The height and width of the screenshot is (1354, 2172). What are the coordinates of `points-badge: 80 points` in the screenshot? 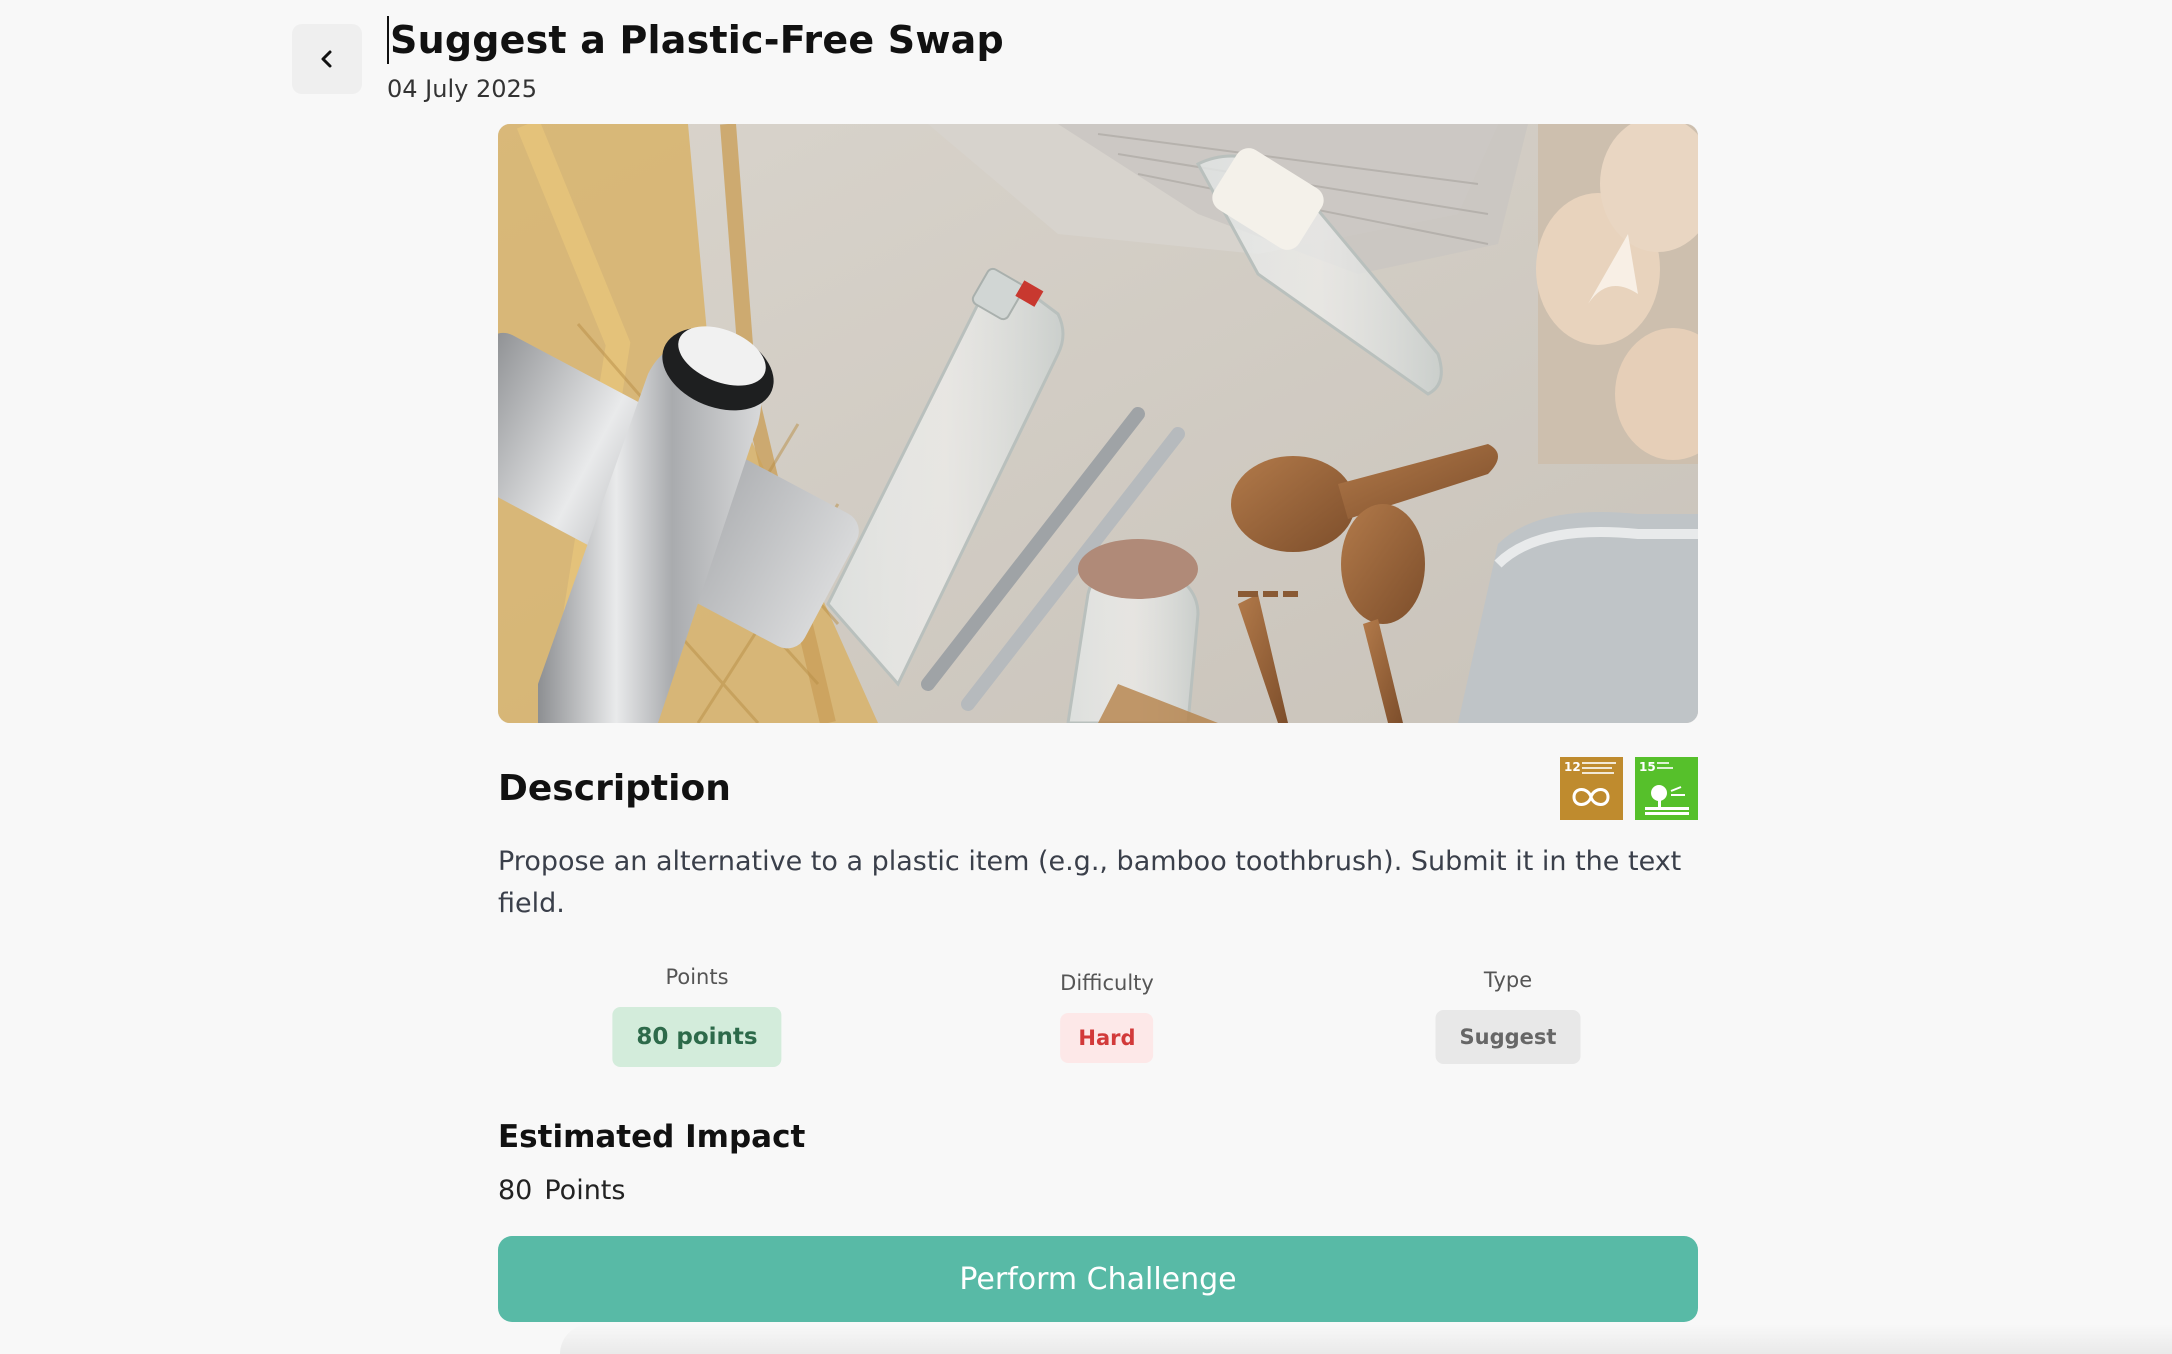 It's located at (697, 1037).